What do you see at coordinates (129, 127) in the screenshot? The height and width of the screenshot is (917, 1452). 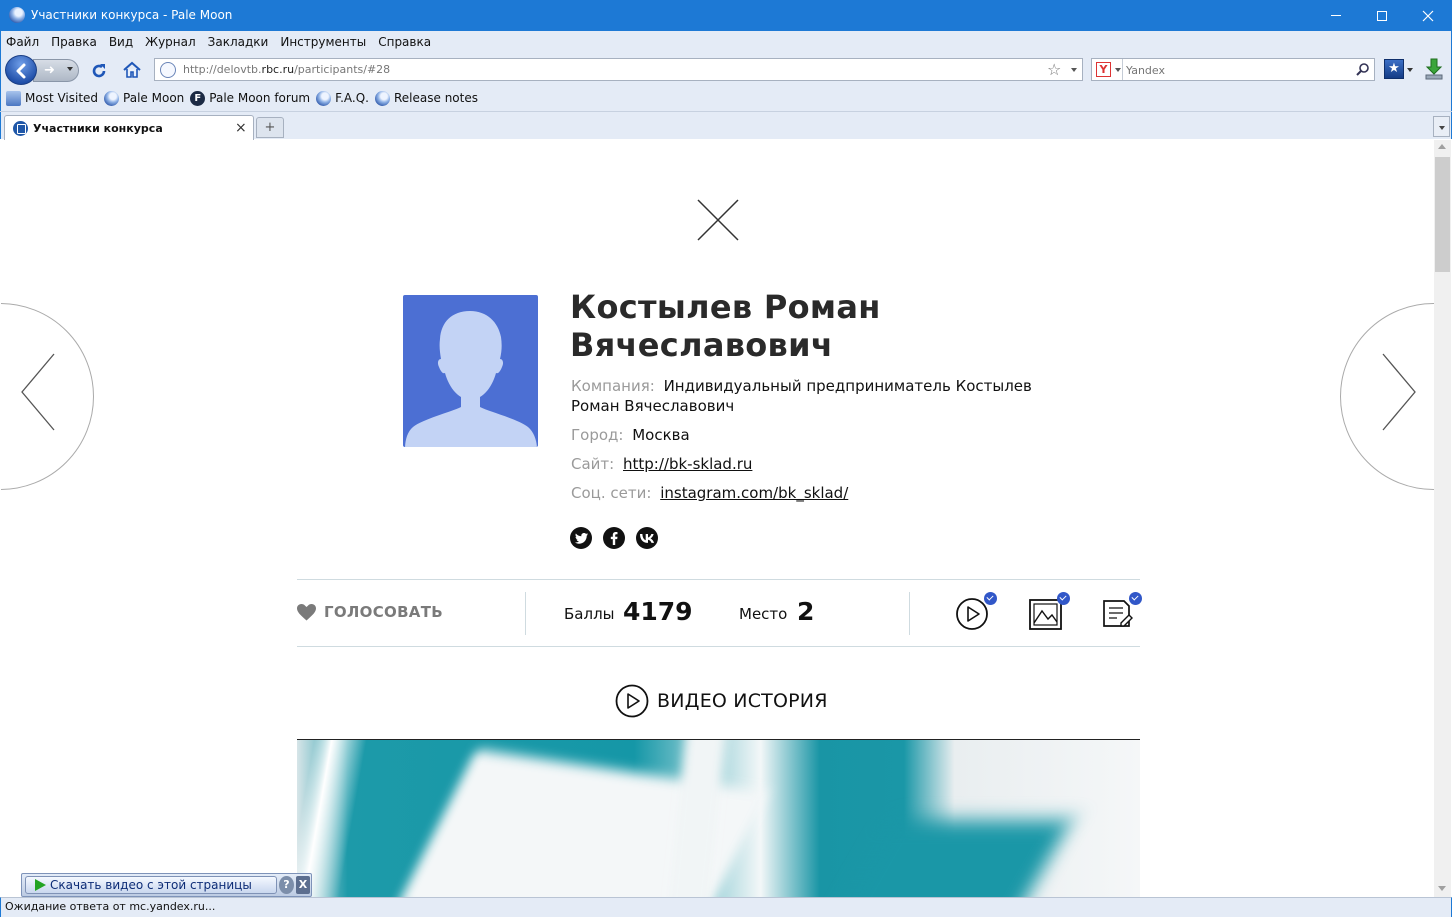 I see `tab-participants: Участники конкурса ×` at bounding box center [129, 127].